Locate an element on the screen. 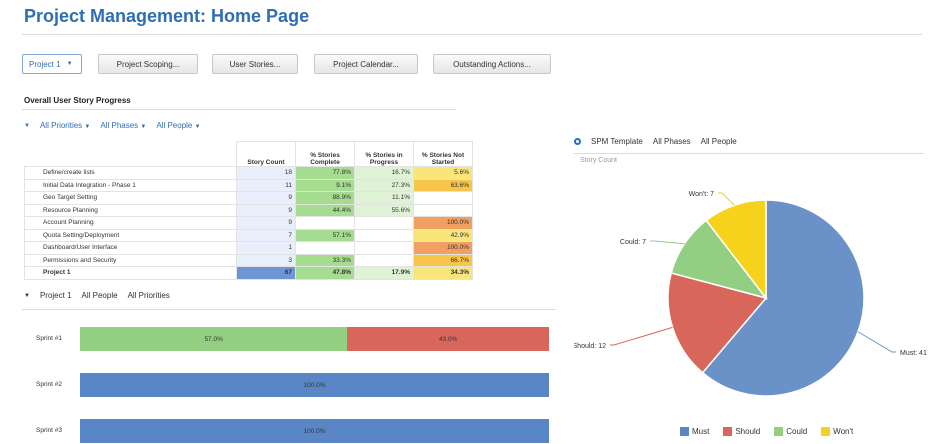 The height and width of the screenshot is (444, 950). filter-phases: All Phases ▼ is located at coordinates (123, 125).